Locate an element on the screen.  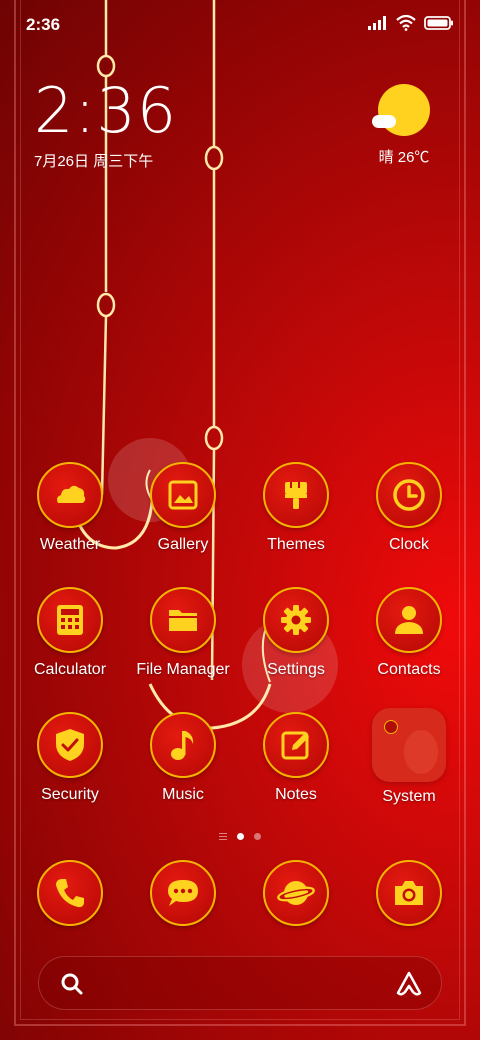
page-dot is located at coordinates (257, 836).